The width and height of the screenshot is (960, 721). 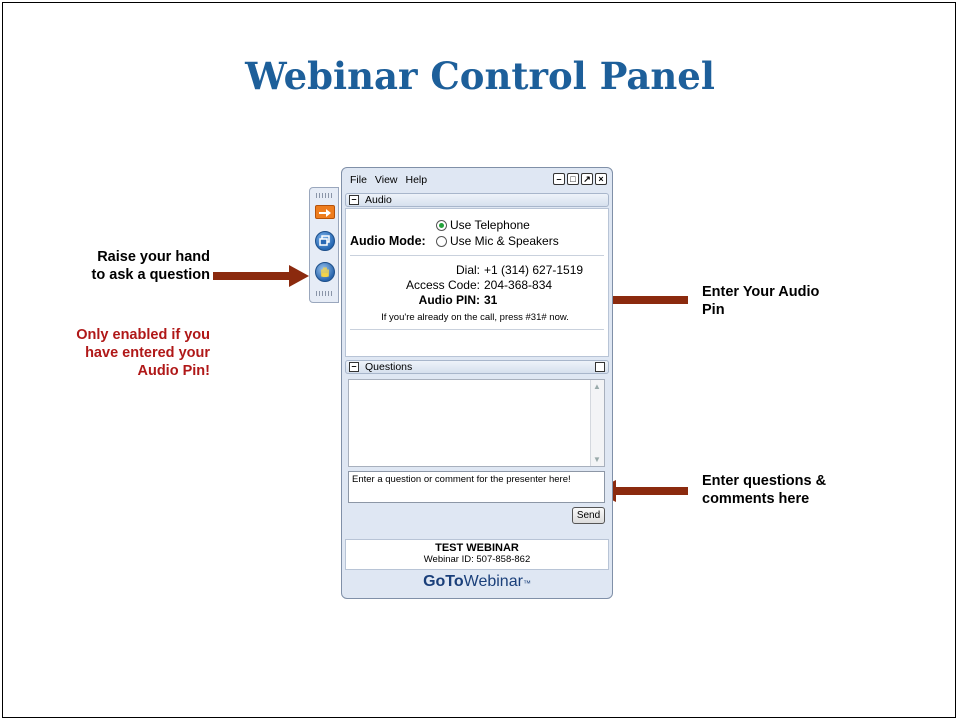 What do you see at coordinates (388, 241) in the screenshot?
I see `audio-mode-label: Audio Mode:` at bounding box center [388, 241].